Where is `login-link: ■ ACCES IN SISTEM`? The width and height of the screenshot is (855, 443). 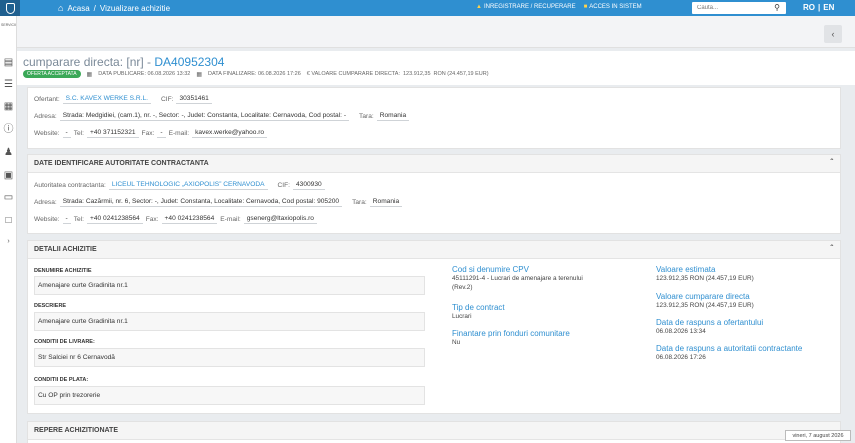 login-link: ■ ACCES IN SISTEM is located at coordinates (613, 7).